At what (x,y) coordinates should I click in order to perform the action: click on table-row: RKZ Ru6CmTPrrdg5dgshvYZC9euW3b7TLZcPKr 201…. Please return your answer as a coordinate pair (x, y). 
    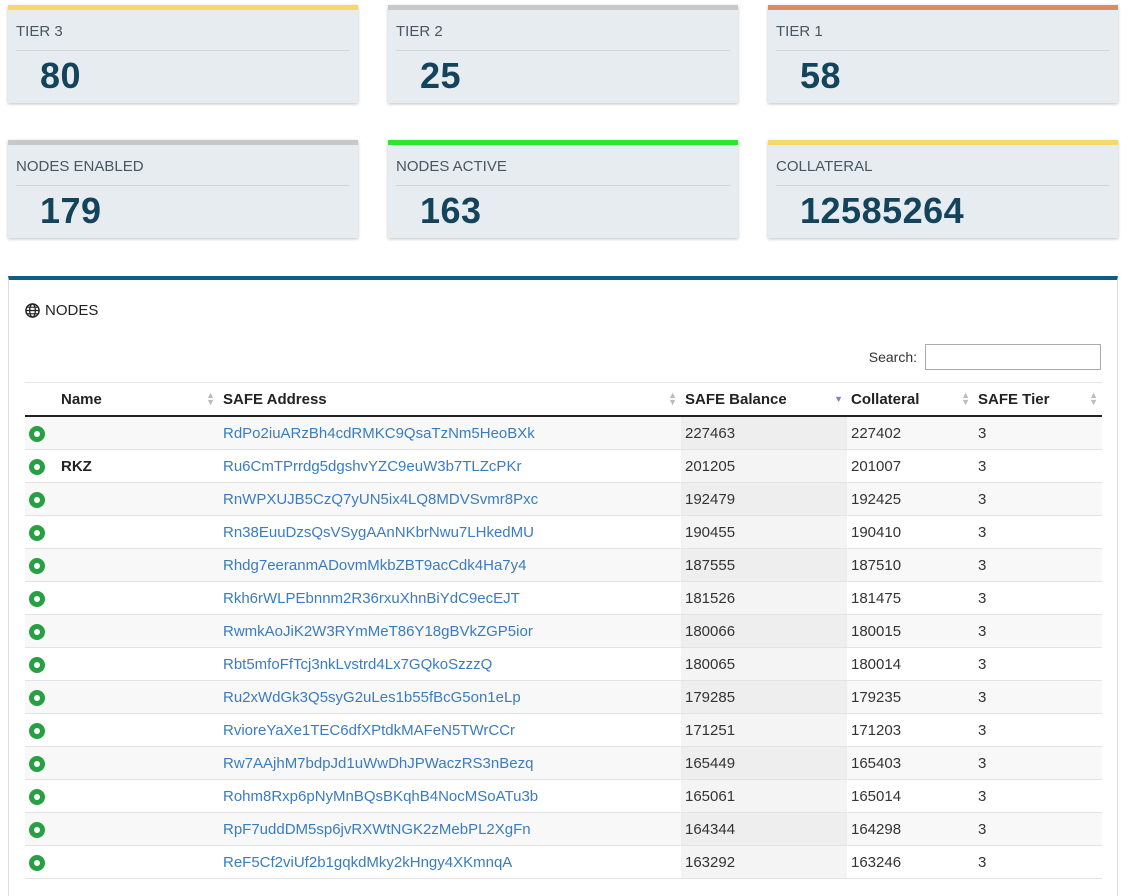
    Looking at the image, I should click on (563, 466).